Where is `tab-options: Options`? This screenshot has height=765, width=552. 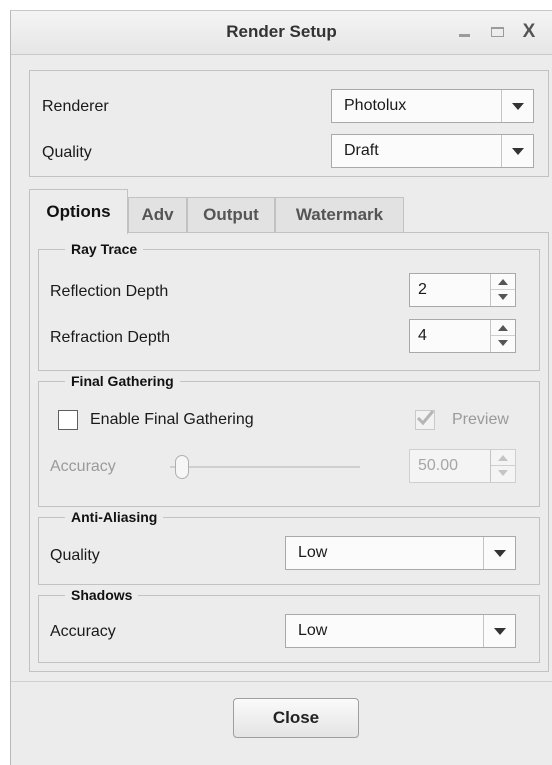 tab-options: Options is located at coordinates (78, 211).